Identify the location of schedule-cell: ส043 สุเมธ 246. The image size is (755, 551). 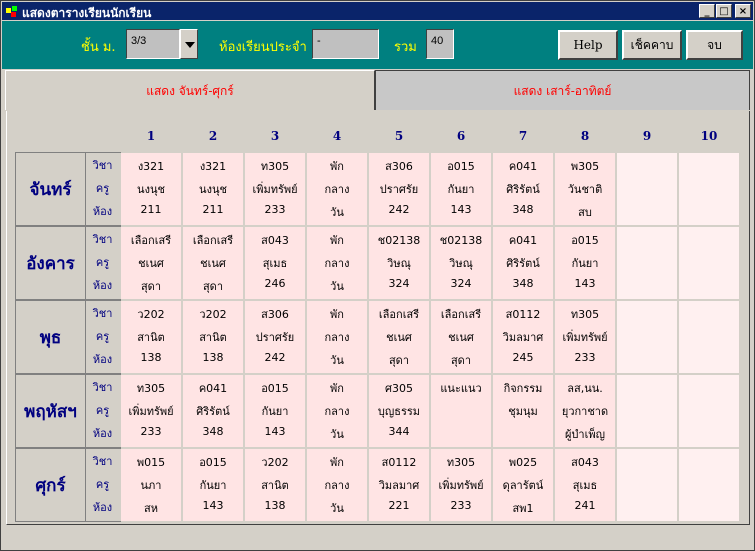
(275, 263).